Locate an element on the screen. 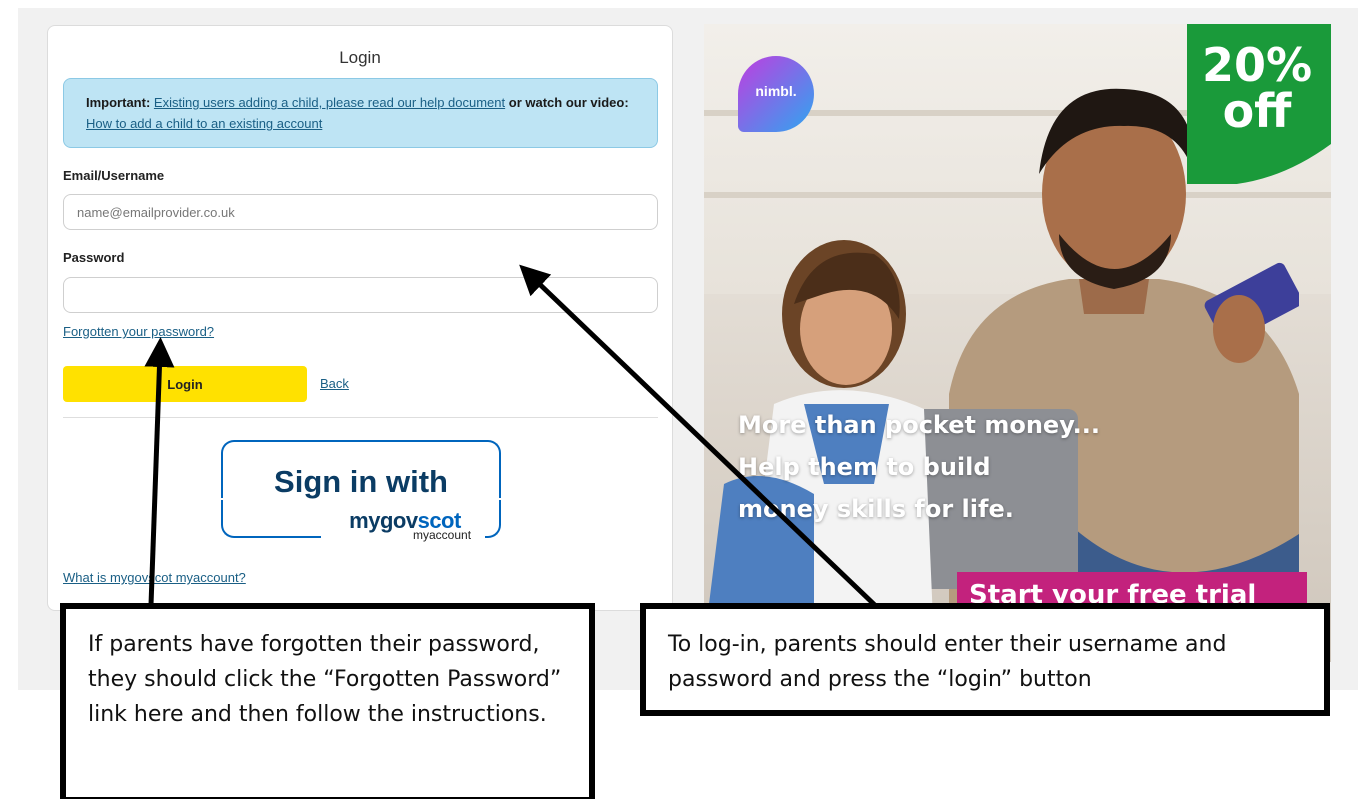  login-title: Login is located at coordinates (360, 57).